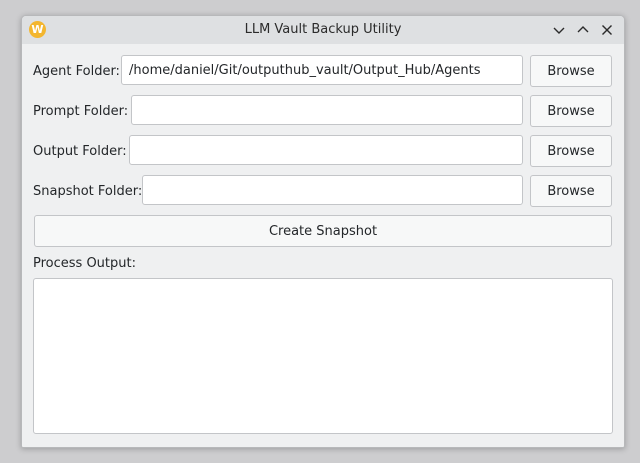 This screenshot has height=463, width=640. What do you see at coordinates (88, 191) in the screenshot?
I see `snapshot-folder-label: Snapshot Folder:` at bounding box center [88, 191].